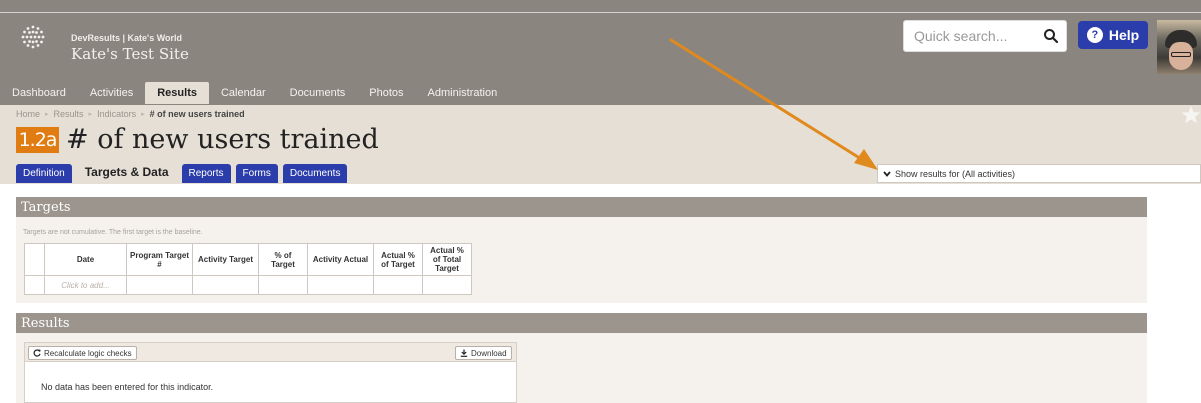 This screenshot has width=1201, height=403. I want to click on breadcrumb-indicators: Indicators, so click(116, 114).